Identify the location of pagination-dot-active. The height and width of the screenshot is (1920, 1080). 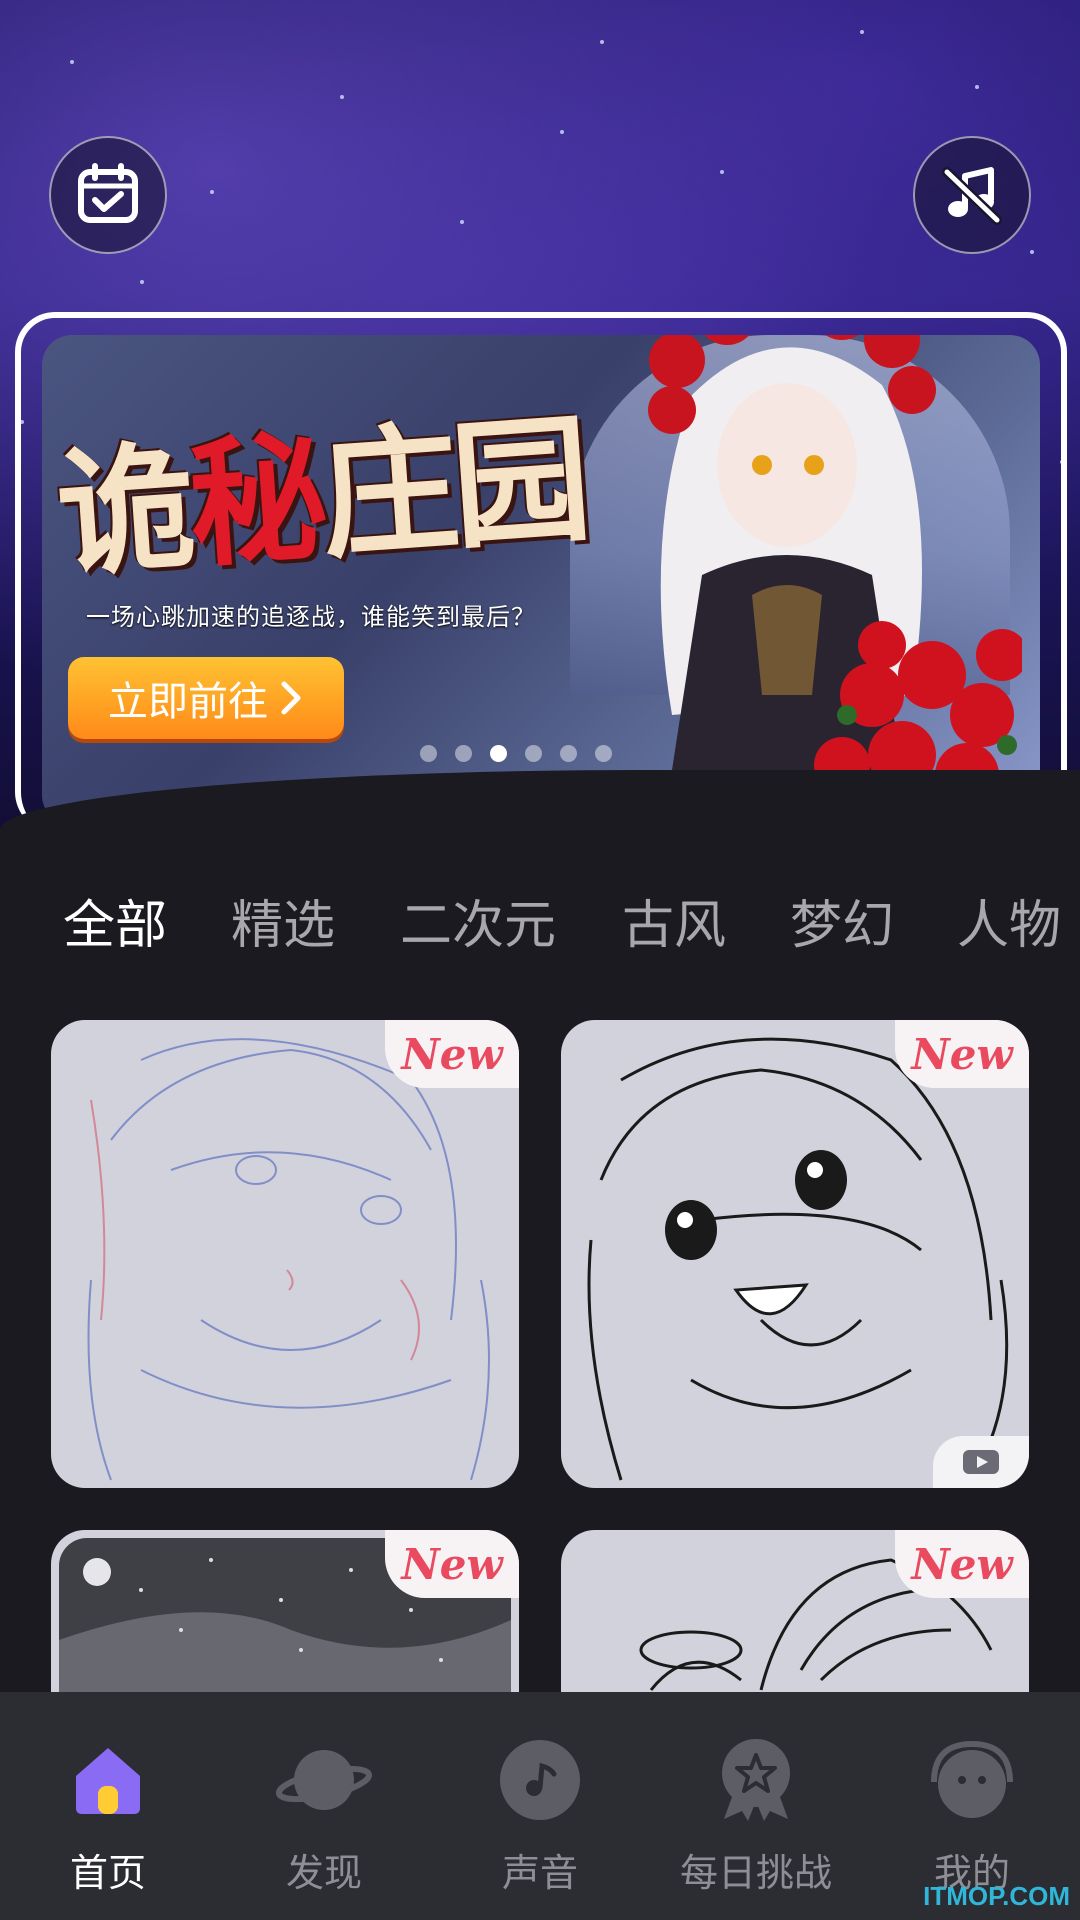
(498, 753).